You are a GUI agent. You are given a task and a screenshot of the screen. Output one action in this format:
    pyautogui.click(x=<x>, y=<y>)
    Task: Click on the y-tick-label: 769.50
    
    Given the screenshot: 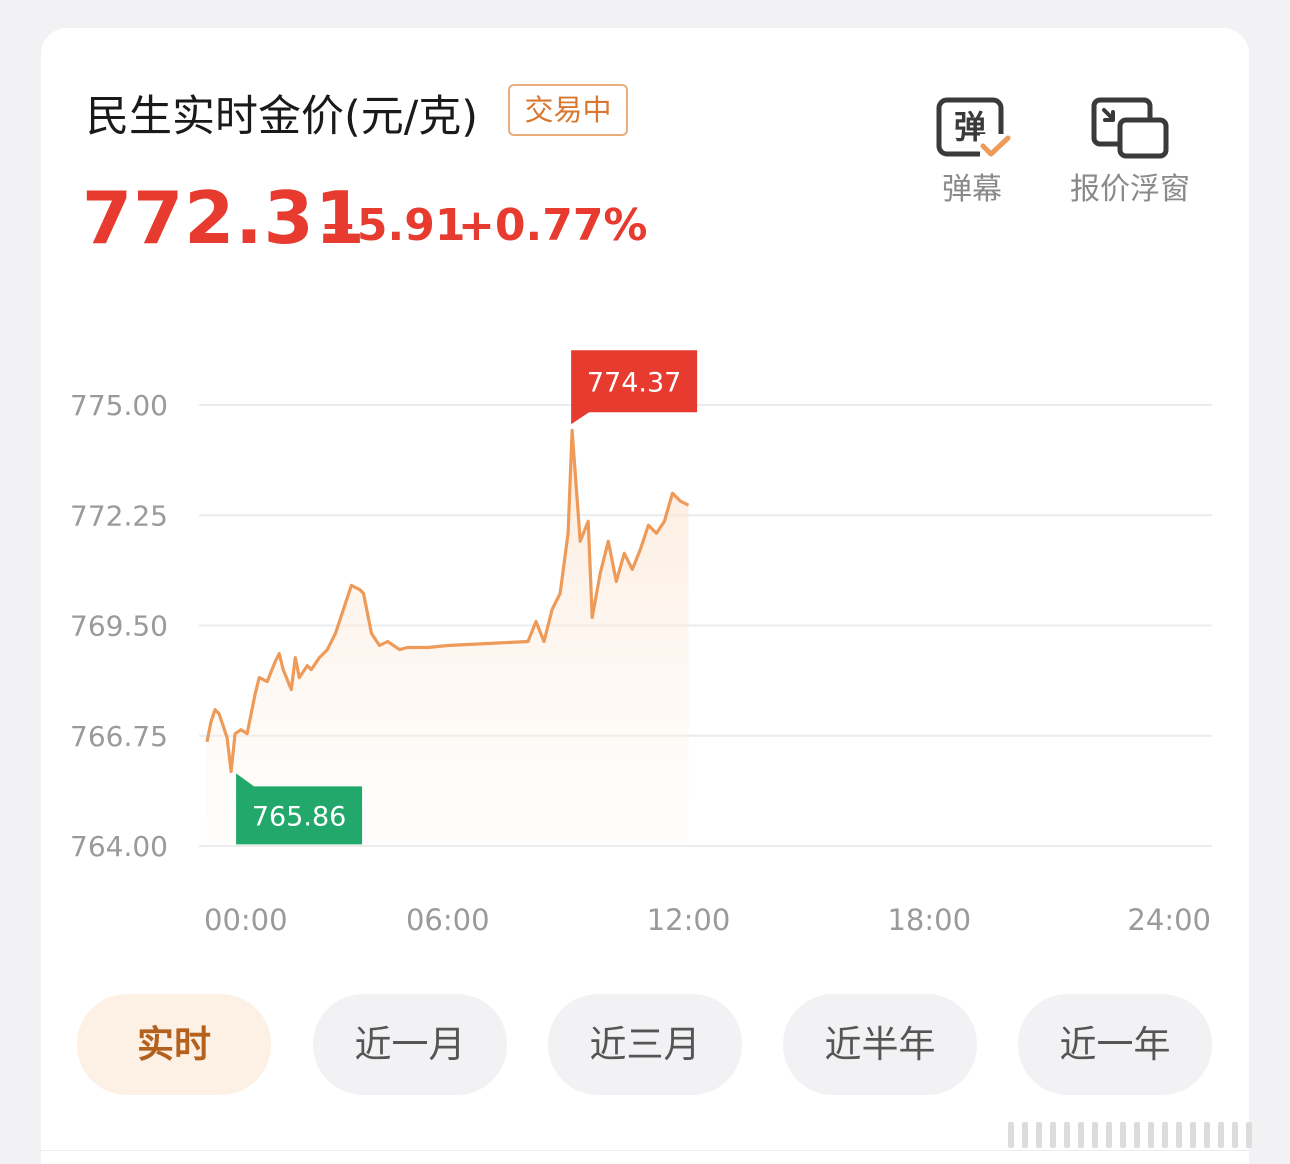 What is the action you would take?
    pyautogui.click(x=119, y=626)
    